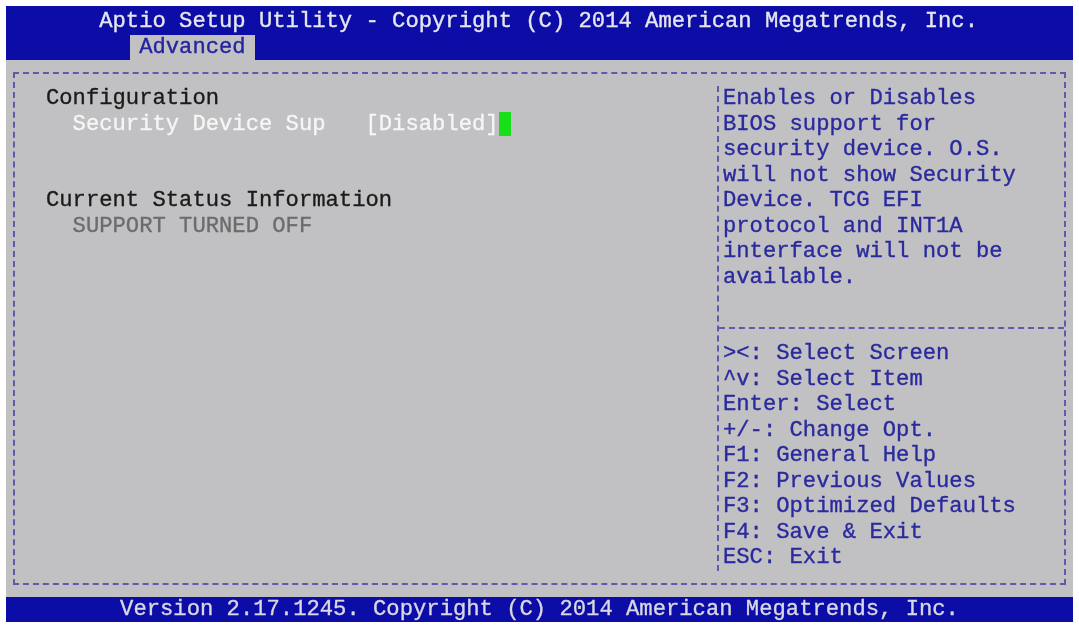  What do you see at coordinates (830, 456) in the screenshot?
I see `key-hint: F1: General Help` at bounding box center [830, 456].